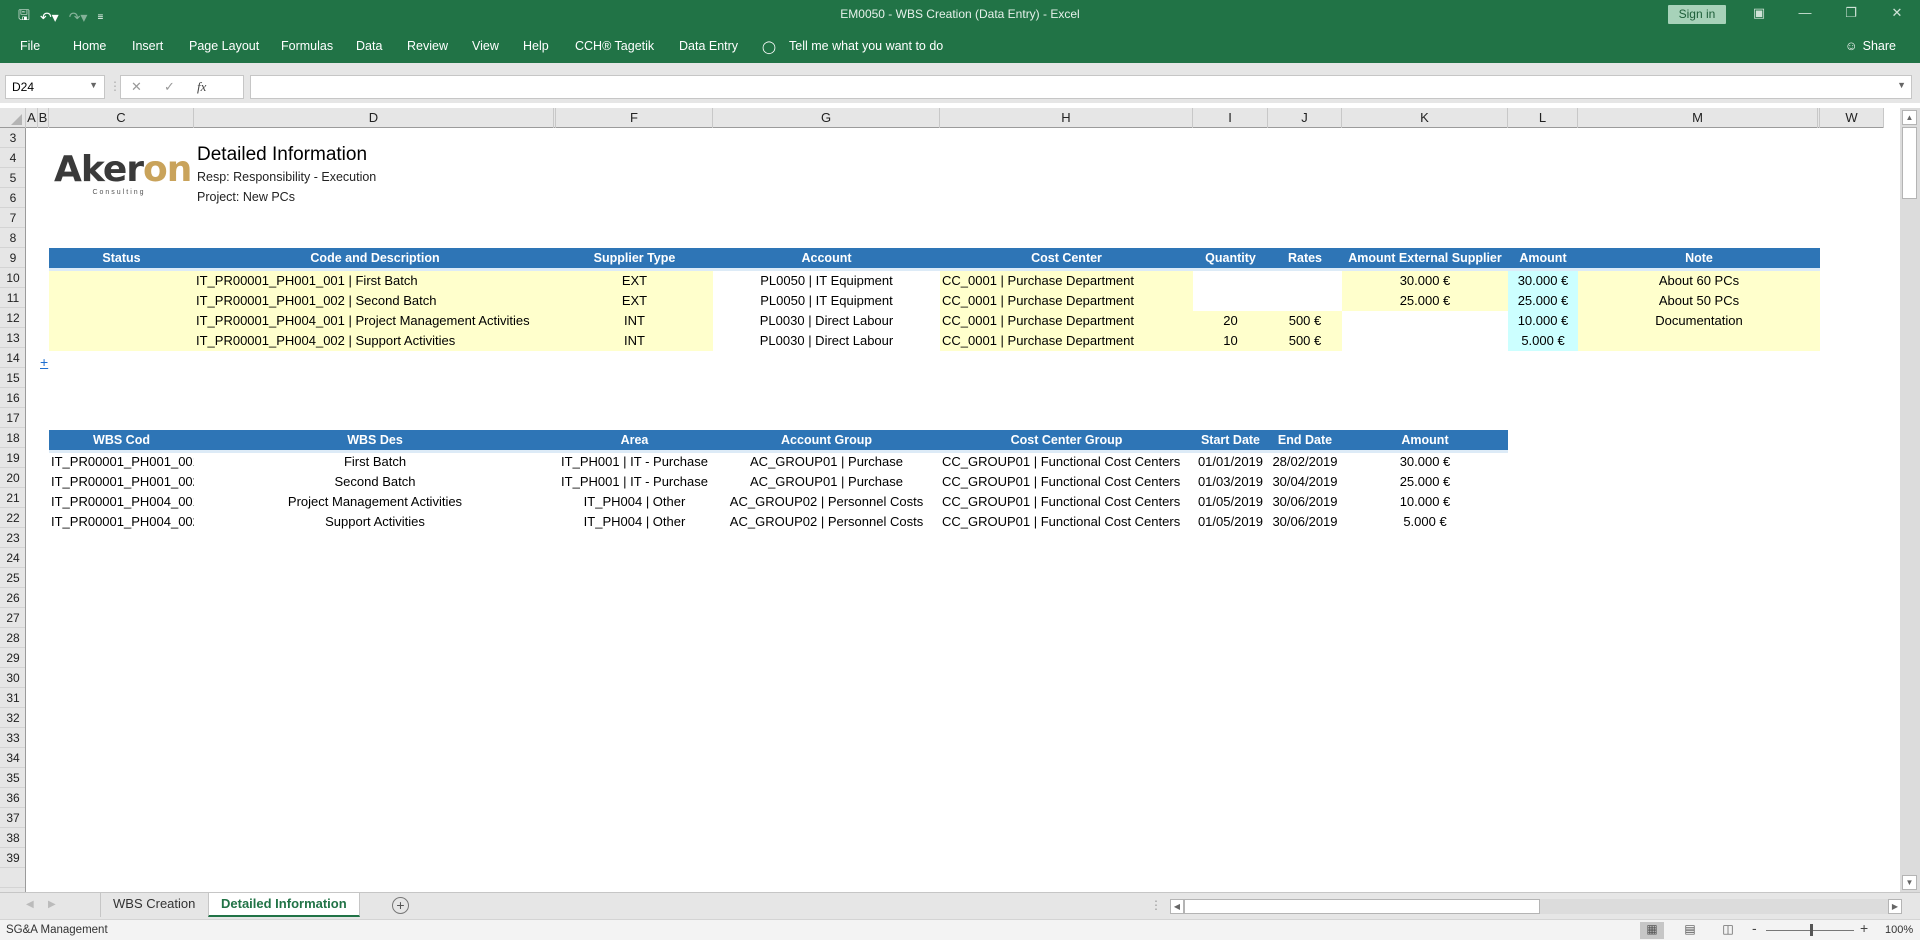 The height and width of the screenshot is (940, 1920). I want to click on share-button: ☺ Share, so click(1870, 46).